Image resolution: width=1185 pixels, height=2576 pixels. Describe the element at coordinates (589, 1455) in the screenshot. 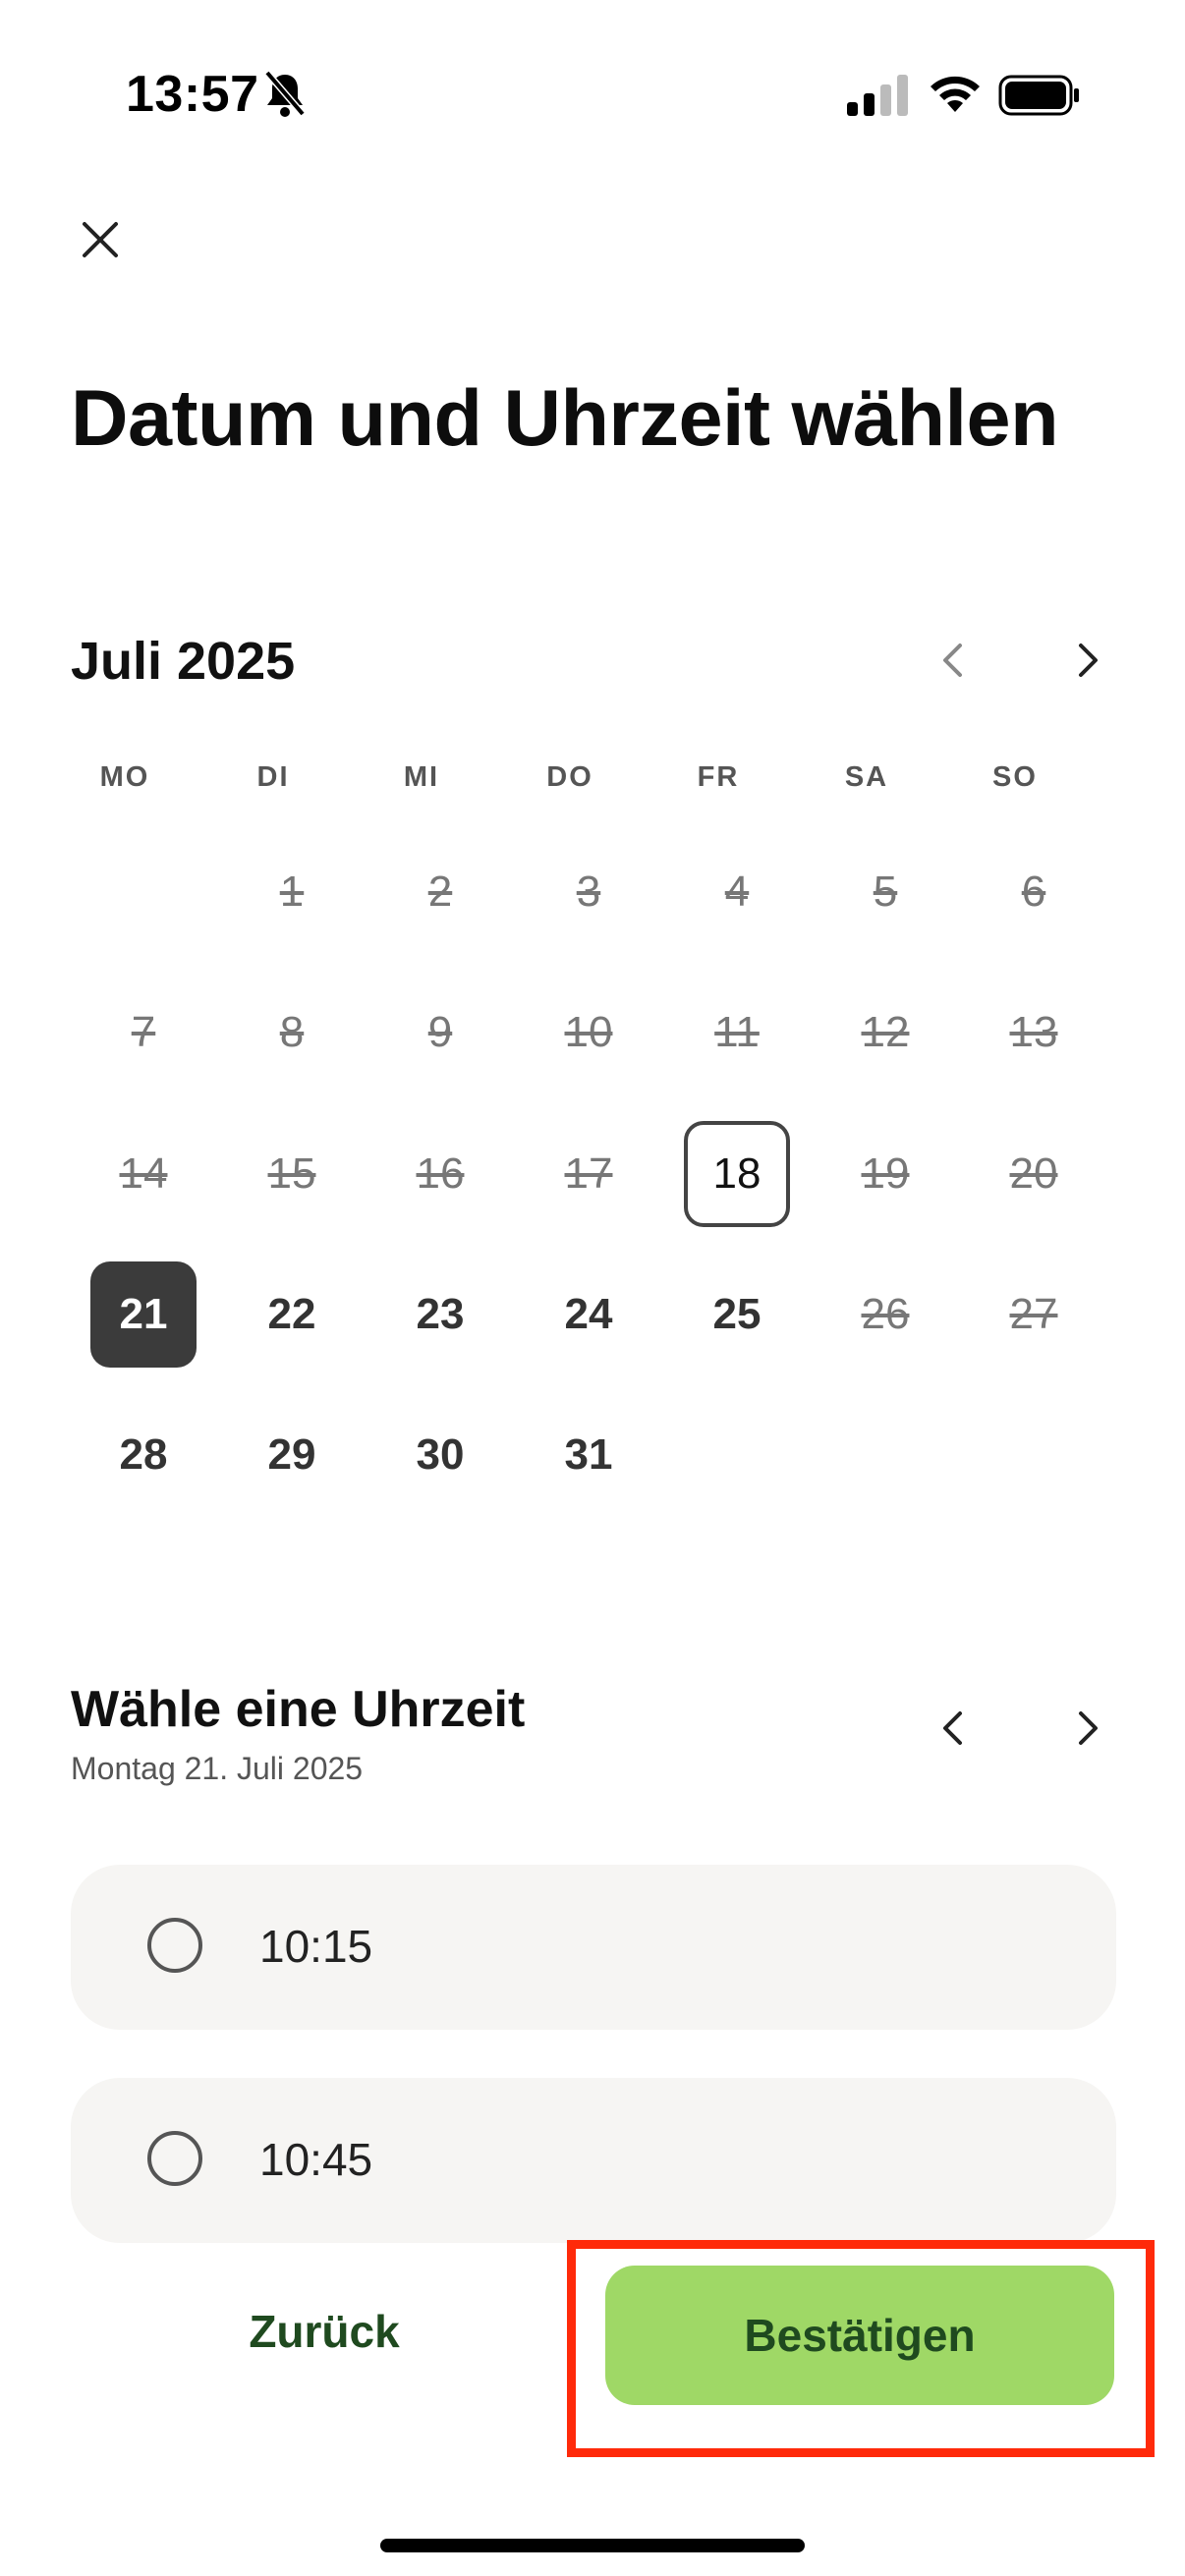

I see `calendar-day: 31` at that location.